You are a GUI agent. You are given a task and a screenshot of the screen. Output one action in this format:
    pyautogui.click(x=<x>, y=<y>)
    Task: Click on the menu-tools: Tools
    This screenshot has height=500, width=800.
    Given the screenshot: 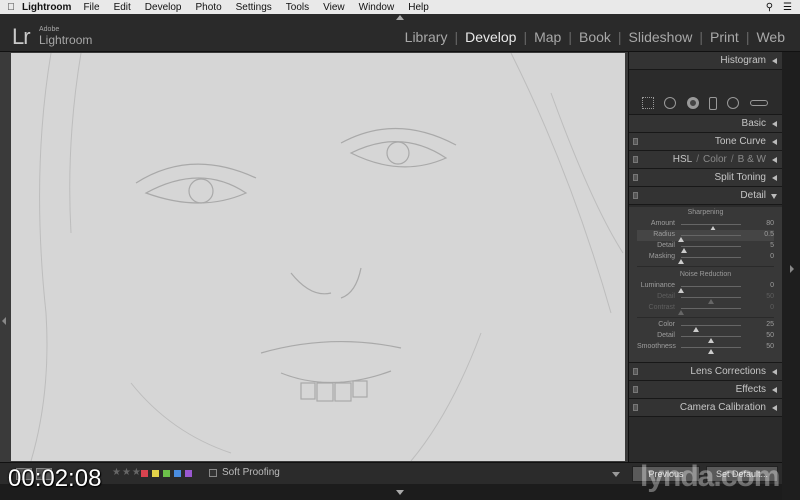 What is the action you would take?
    pyautogui.click(x=297, y=7)
    